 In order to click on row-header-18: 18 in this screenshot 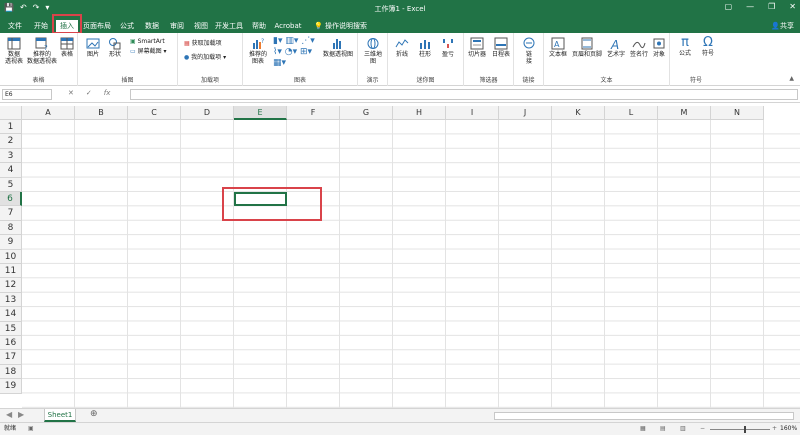, I will do `click(11, 372)`.